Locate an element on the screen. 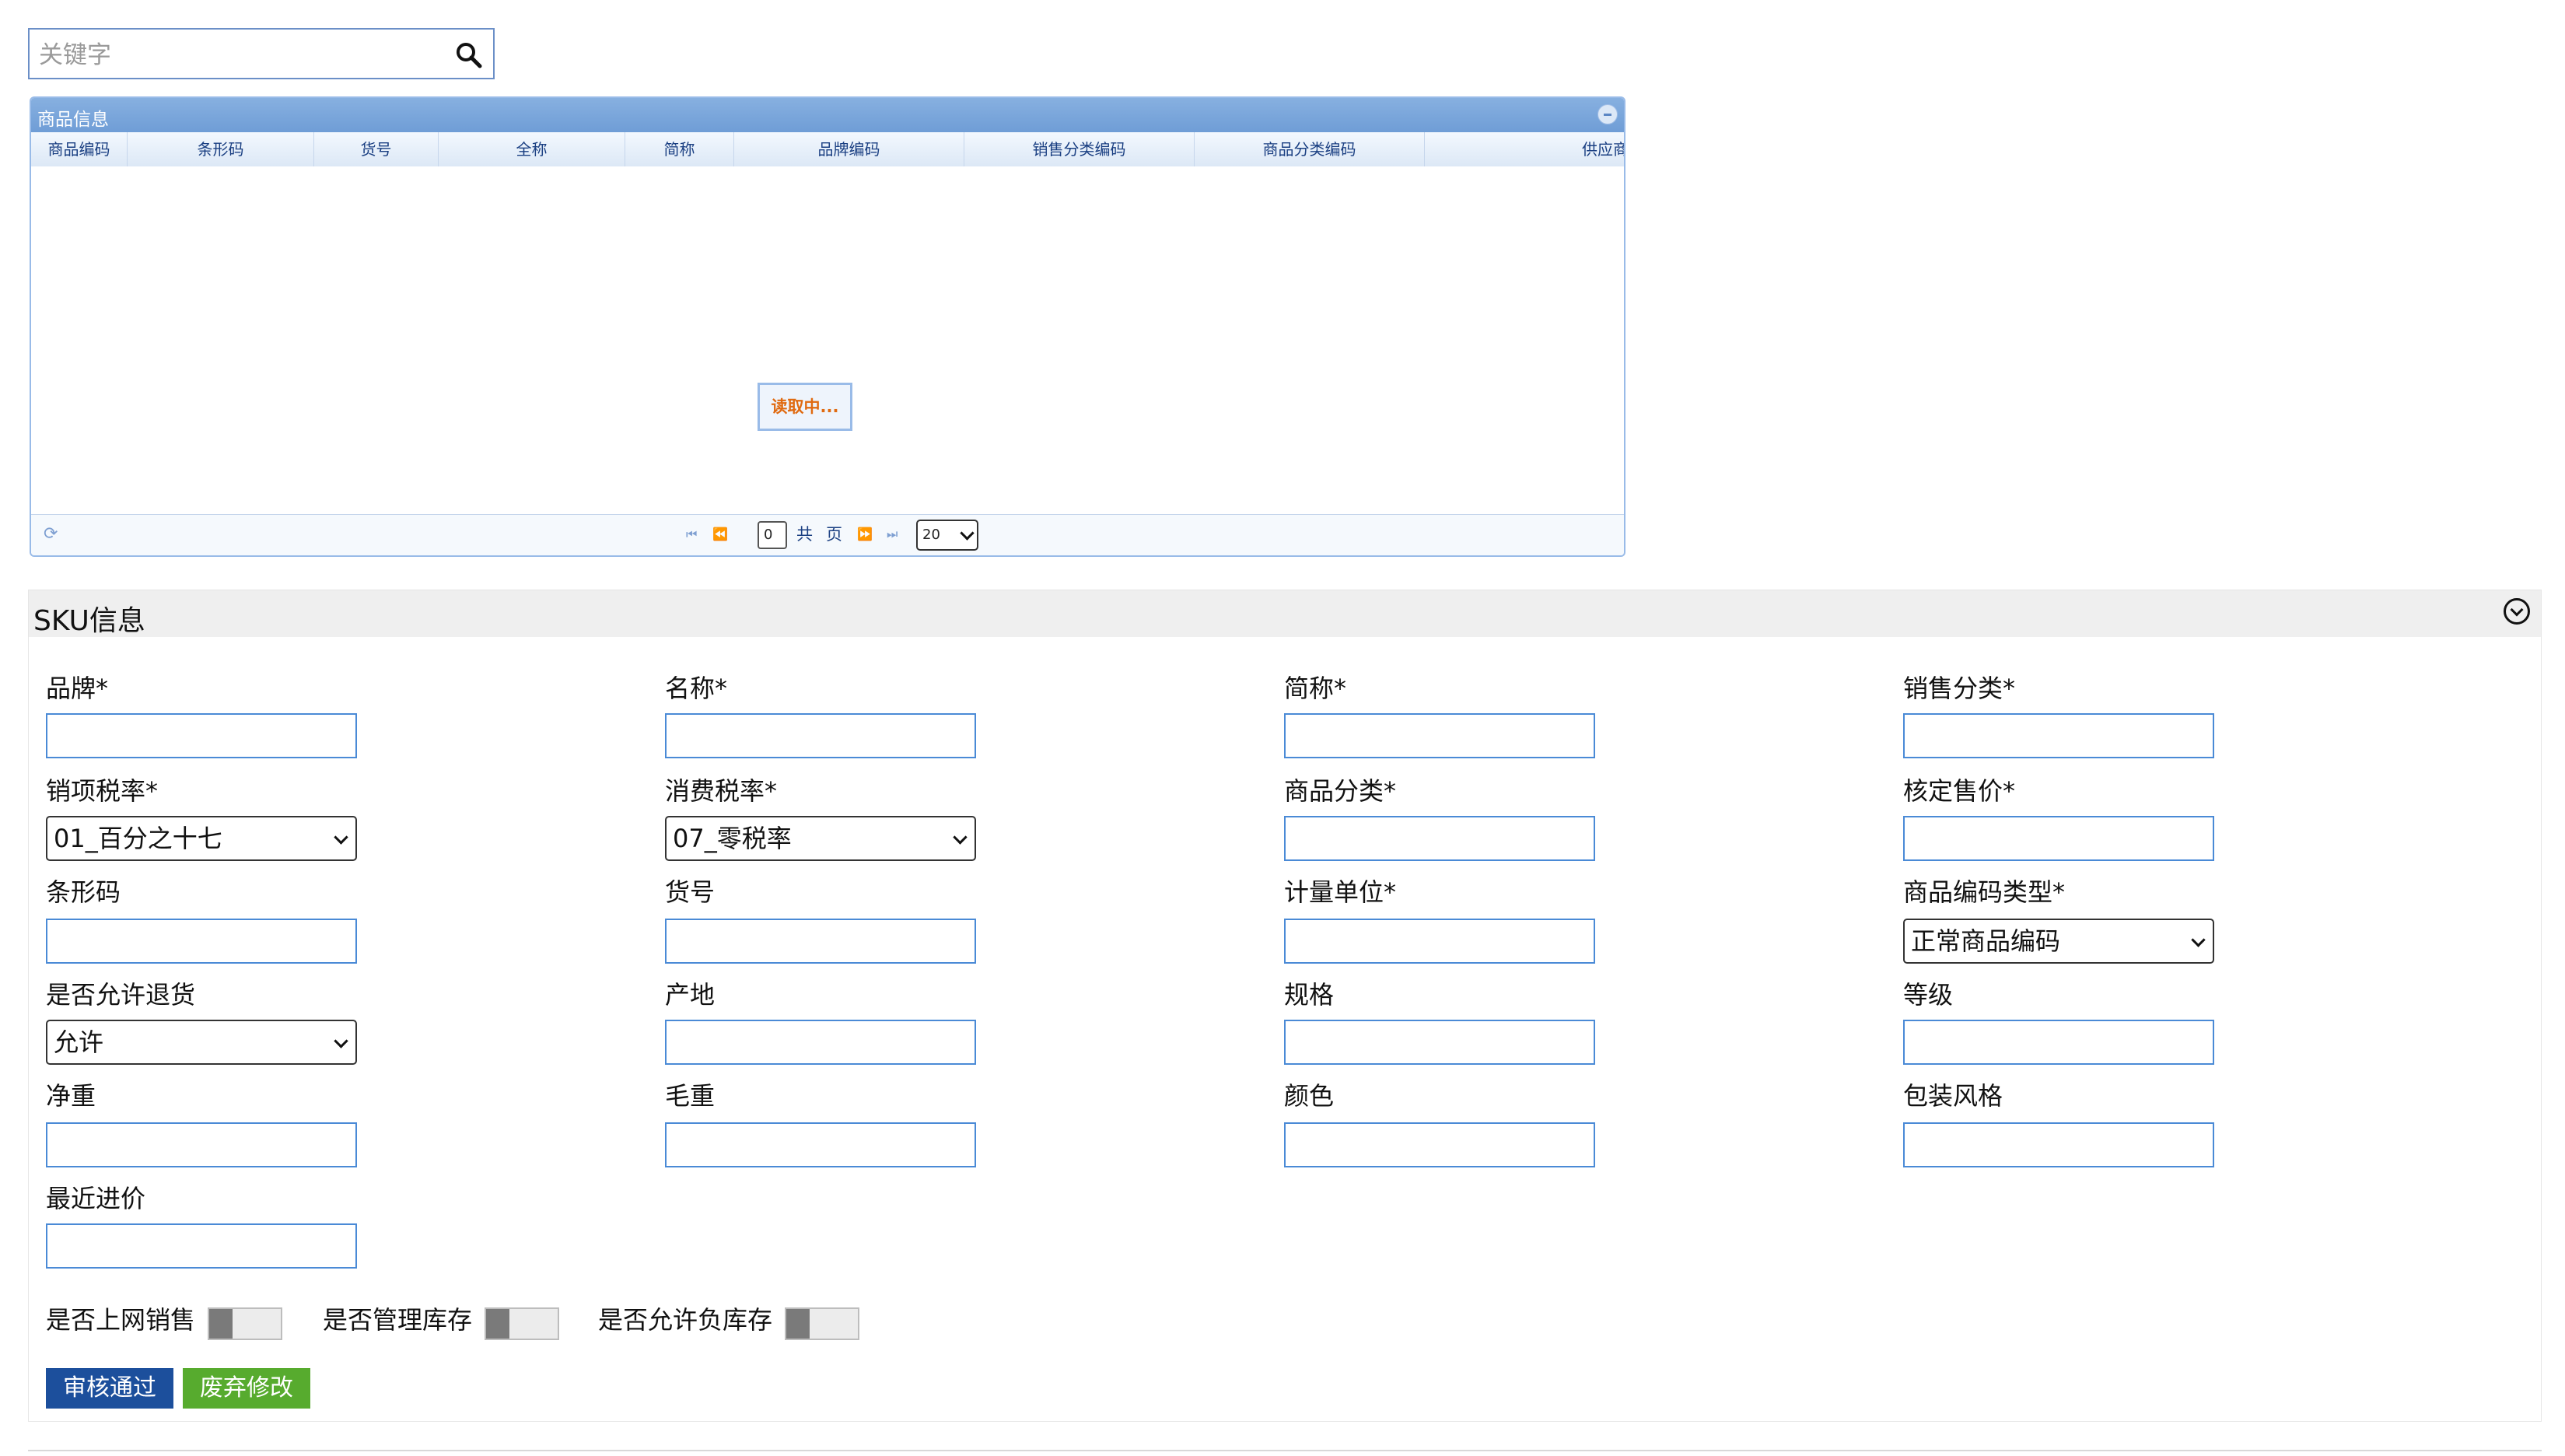 The image size is (2565, 1456). consumption-tax-rate-label: 消费税率* is located at coordinates (721, 791).